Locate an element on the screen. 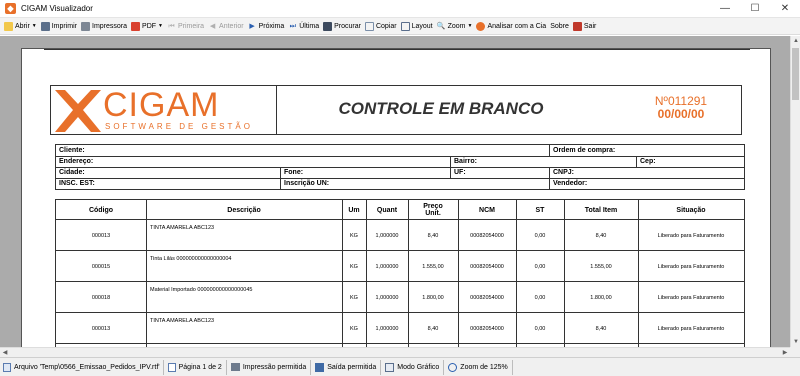 This screenshot has width=800, height=376. endereco-label: Endereço: is located at coordinates (76, 161).